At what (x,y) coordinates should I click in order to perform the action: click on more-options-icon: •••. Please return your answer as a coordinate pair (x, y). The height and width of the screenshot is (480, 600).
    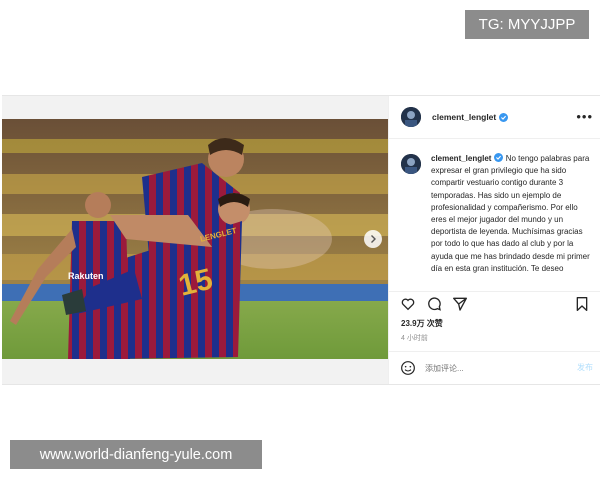
    Looking at the image, I should click on (584, 116).